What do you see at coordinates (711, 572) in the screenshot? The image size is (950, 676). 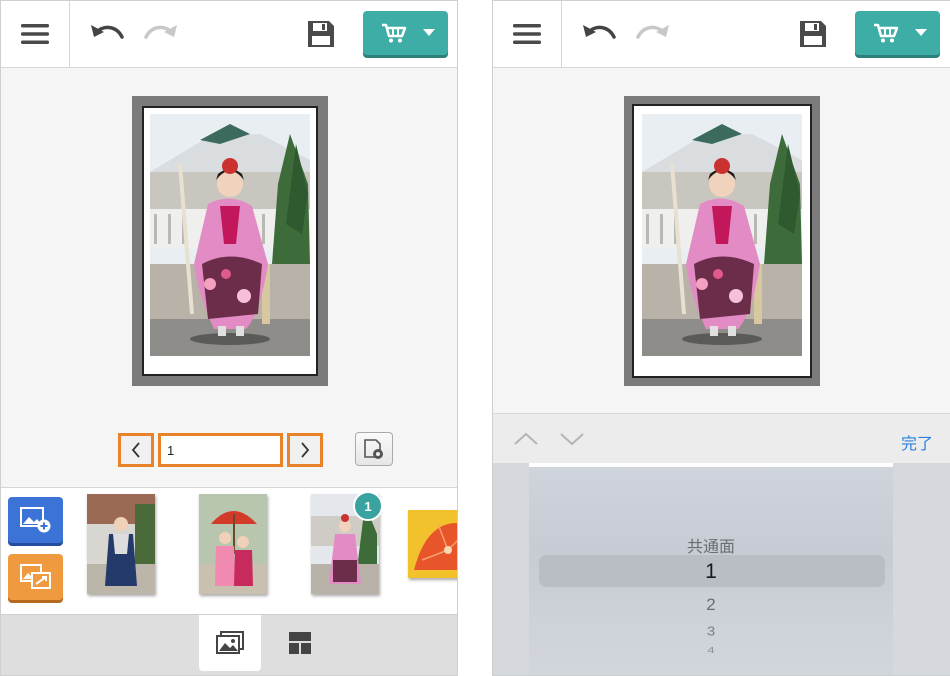 I see `picker-option-selected: 1` at bounding box center [711, 572].